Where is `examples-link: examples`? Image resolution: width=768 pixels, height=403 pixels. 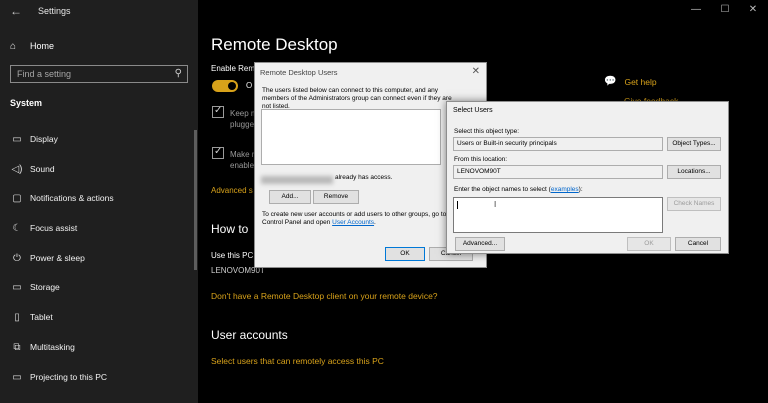
examples-link: examples is located at coordinates (565, 189).